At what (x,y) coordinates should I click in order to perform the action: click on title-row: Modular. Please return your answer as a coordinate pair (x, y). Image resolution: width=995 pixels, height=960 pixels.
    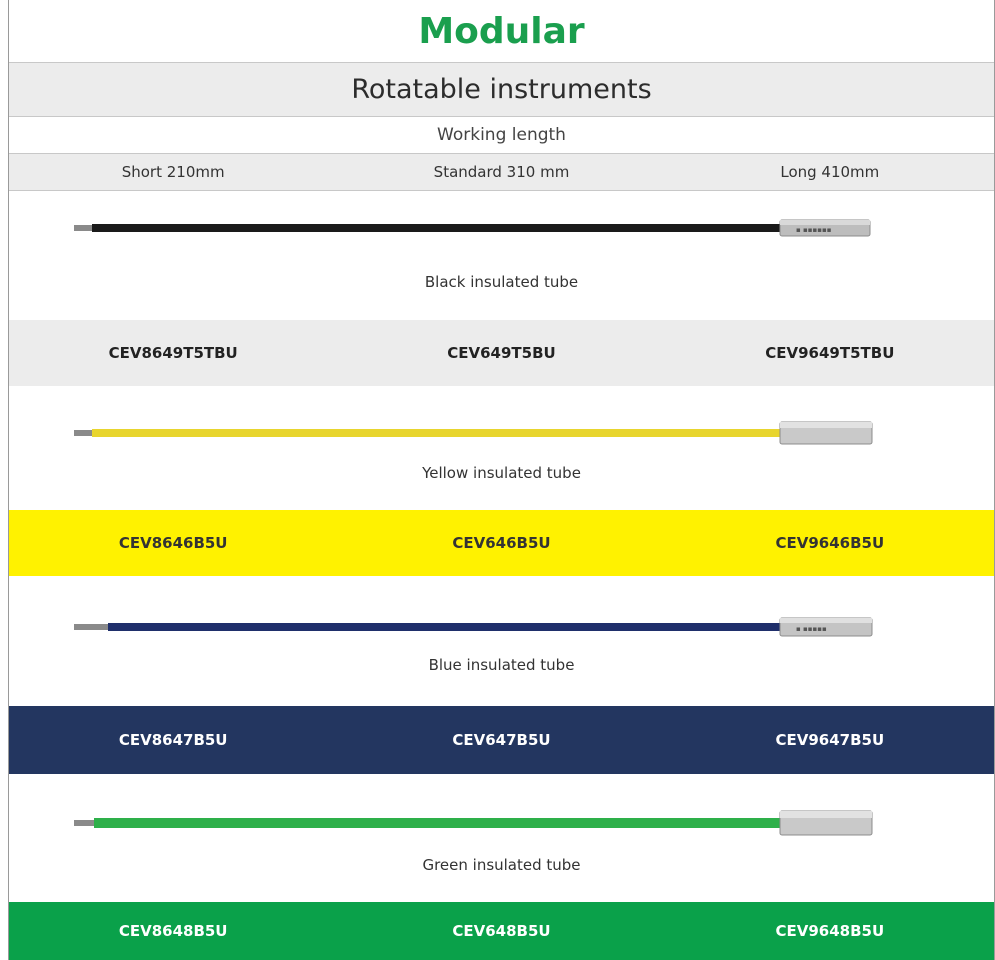
    Looking at the image, I should click on (501, 31).